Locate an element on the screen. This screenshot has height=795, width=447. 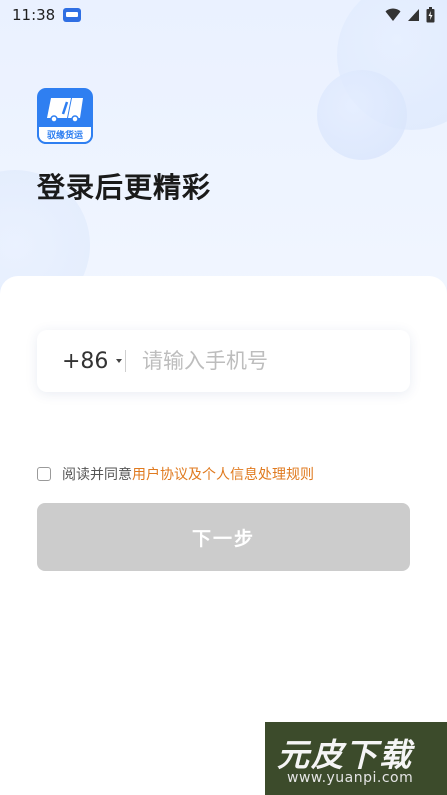
agreement-row: 阅读并同意 用户协议及个人信息处理规则 is located at coordinates (175, 474).